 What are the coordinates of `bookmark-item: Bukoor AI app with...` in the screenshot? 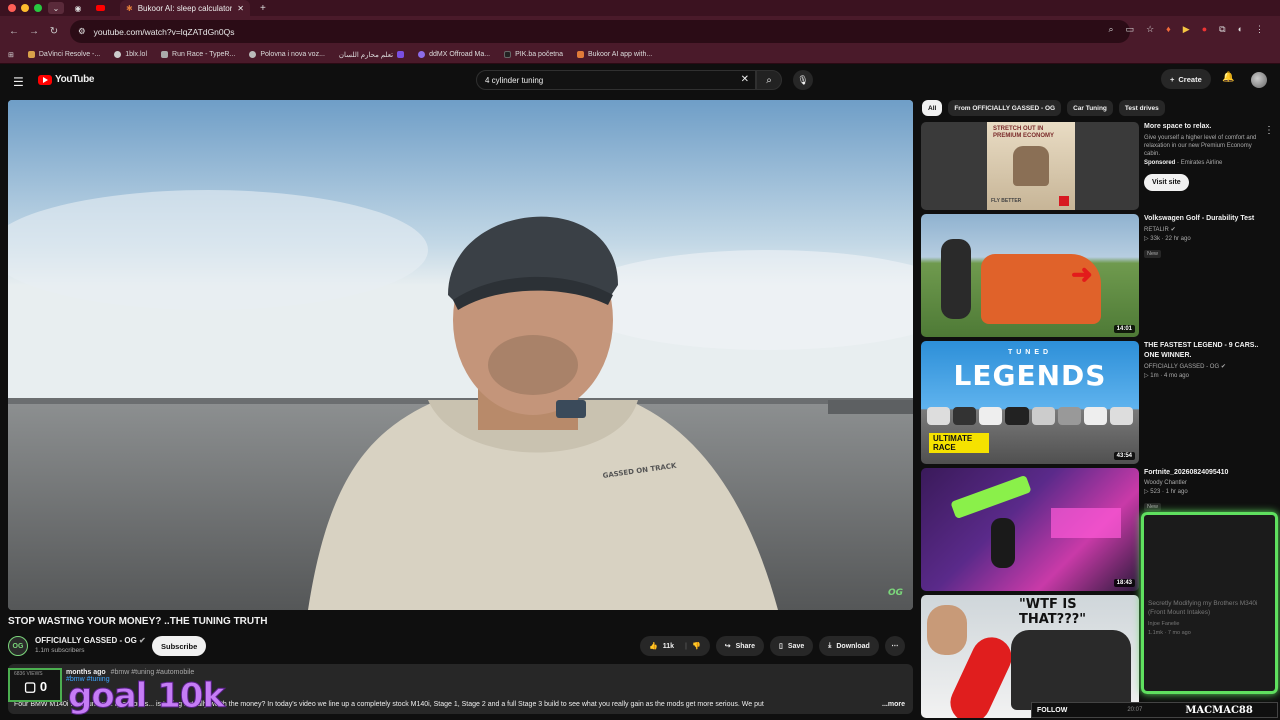 It's located at (614, 54).